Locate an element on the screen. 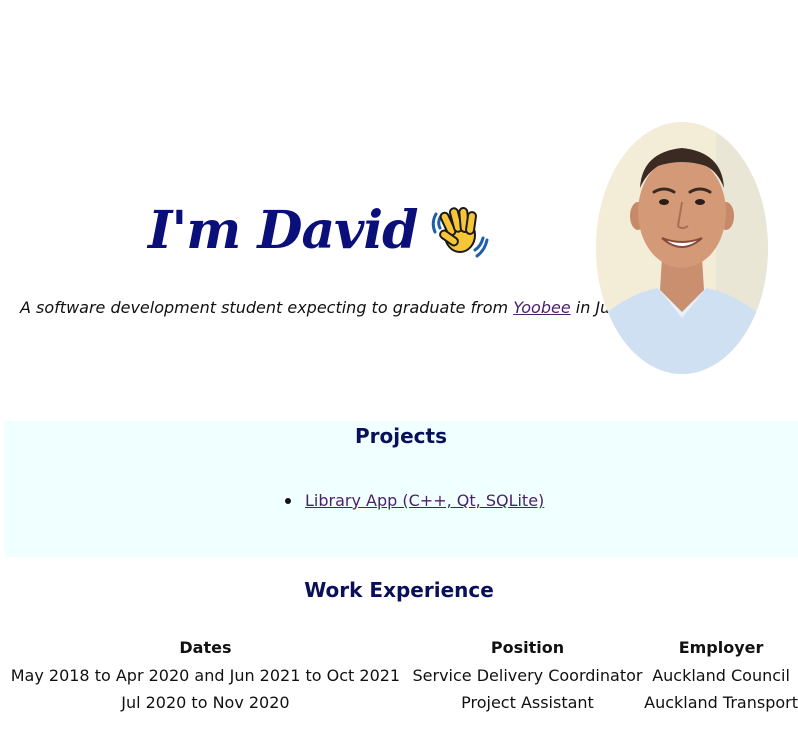  cell-position: Service Delivery Coordinator is located at coordinates (527, 675).